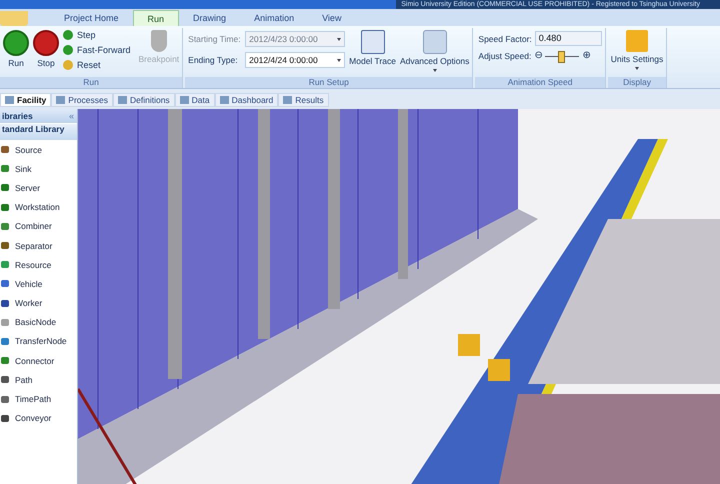 This screenshot has width=720, height=484. I want to click on library-item: Worker, so click(38, 303).